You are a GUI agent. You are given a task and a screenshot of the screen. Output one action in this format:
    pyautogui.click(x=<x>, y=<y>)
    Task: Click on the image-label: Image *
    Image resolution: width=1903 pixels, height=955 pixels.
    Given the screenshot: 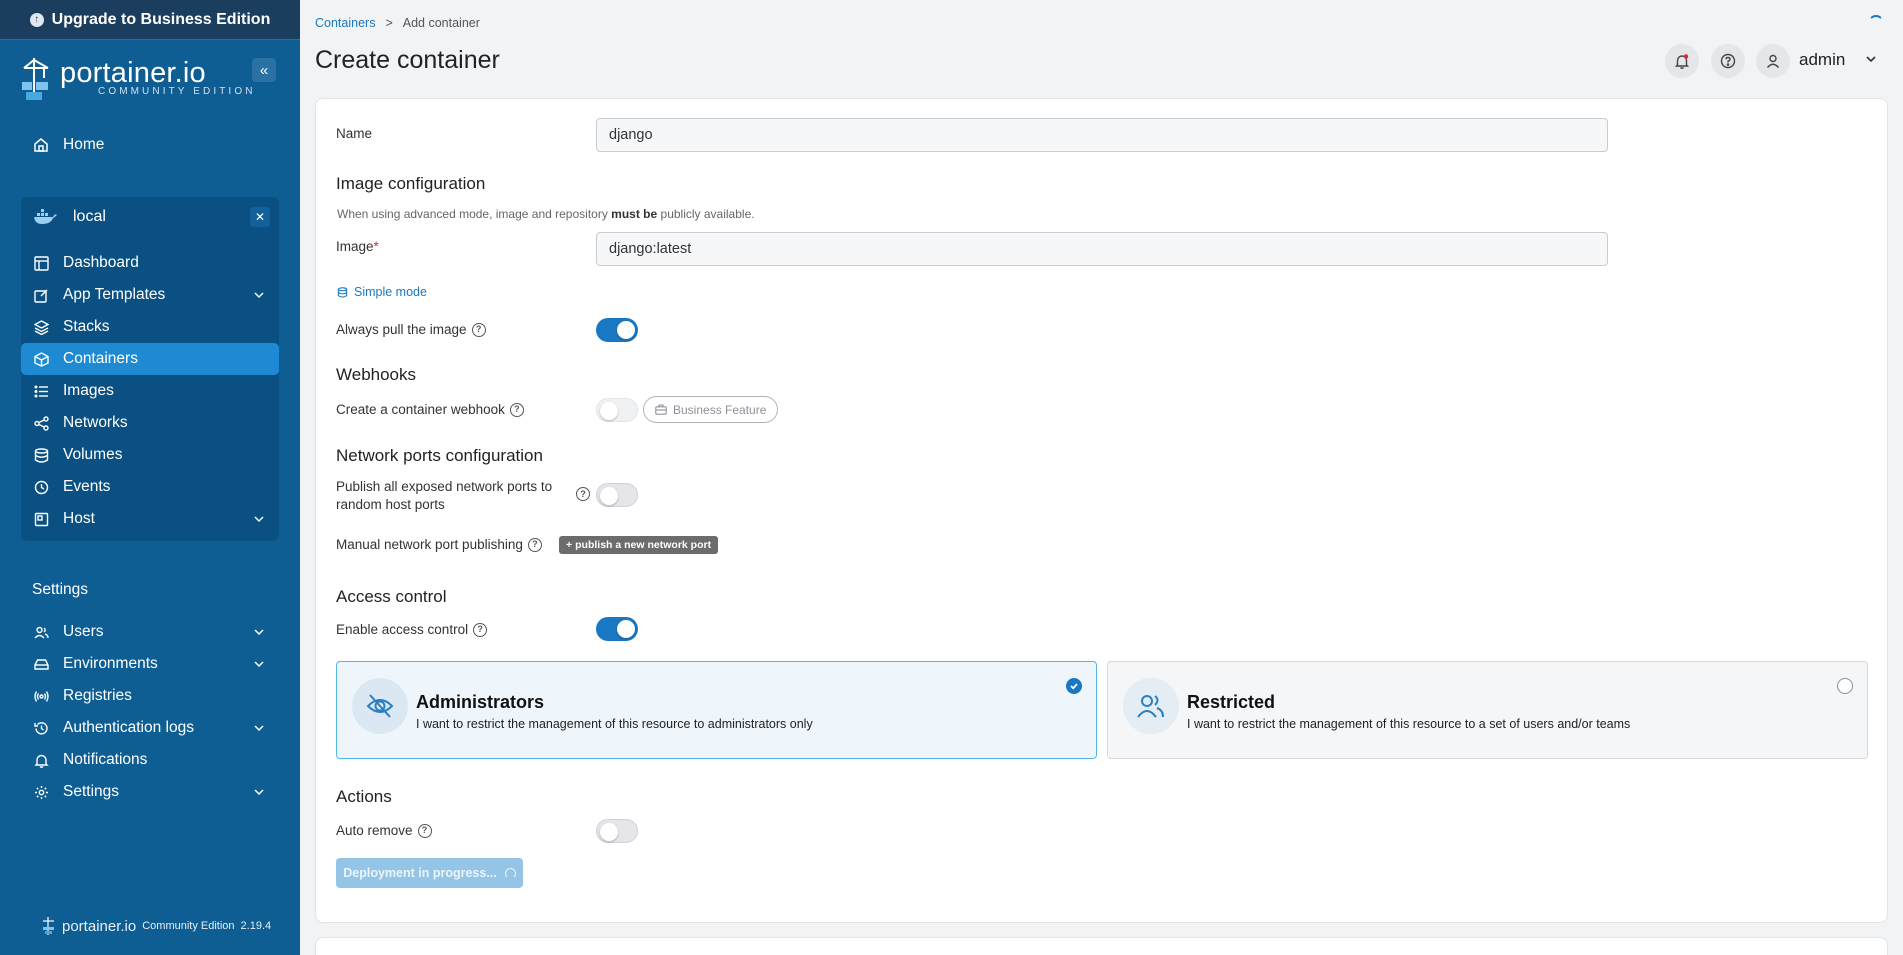 What is the action you would take?
    pyautogui.click(x=357, y=246)
    